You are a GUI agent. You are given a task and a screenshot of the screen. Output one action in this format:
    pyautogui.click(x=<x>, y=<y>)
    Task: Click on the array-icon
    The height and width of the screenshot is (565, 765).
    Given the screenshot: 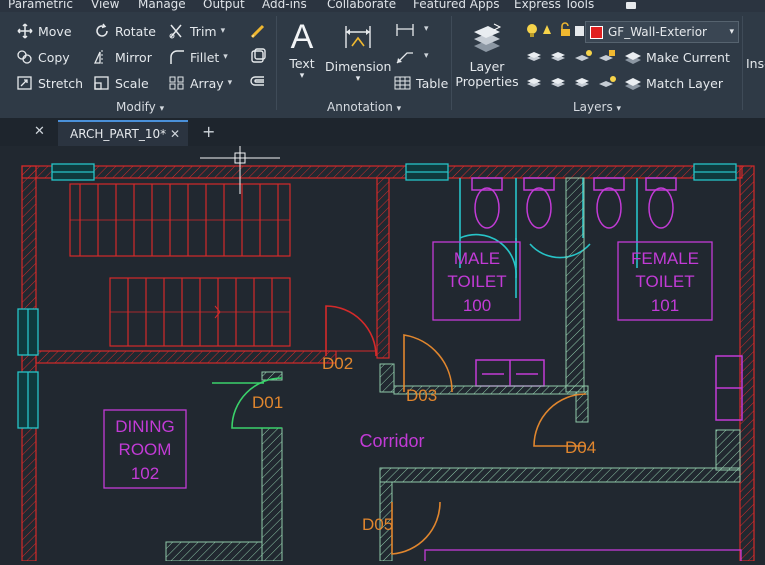 What is the action you would take?
    pyautogui.click(x=176, y=83)
    